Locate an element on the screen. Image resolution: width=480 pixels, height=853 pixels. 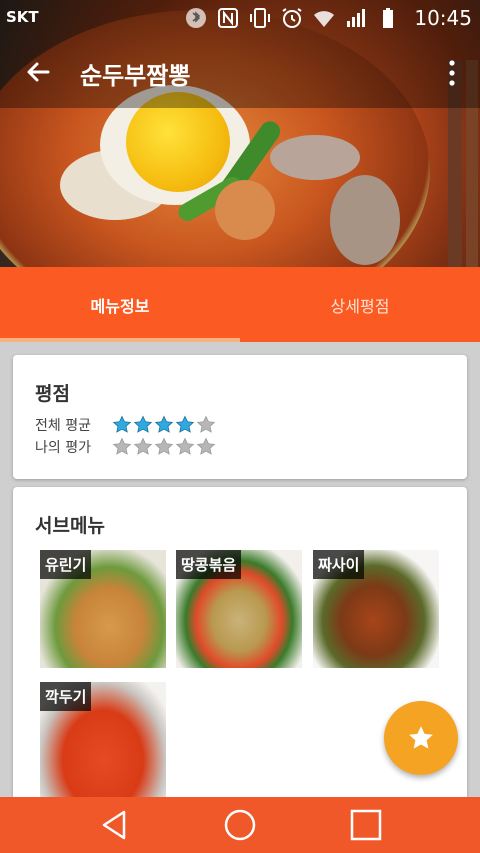
carrier-label: SKT is located at coordinates (22, 17).